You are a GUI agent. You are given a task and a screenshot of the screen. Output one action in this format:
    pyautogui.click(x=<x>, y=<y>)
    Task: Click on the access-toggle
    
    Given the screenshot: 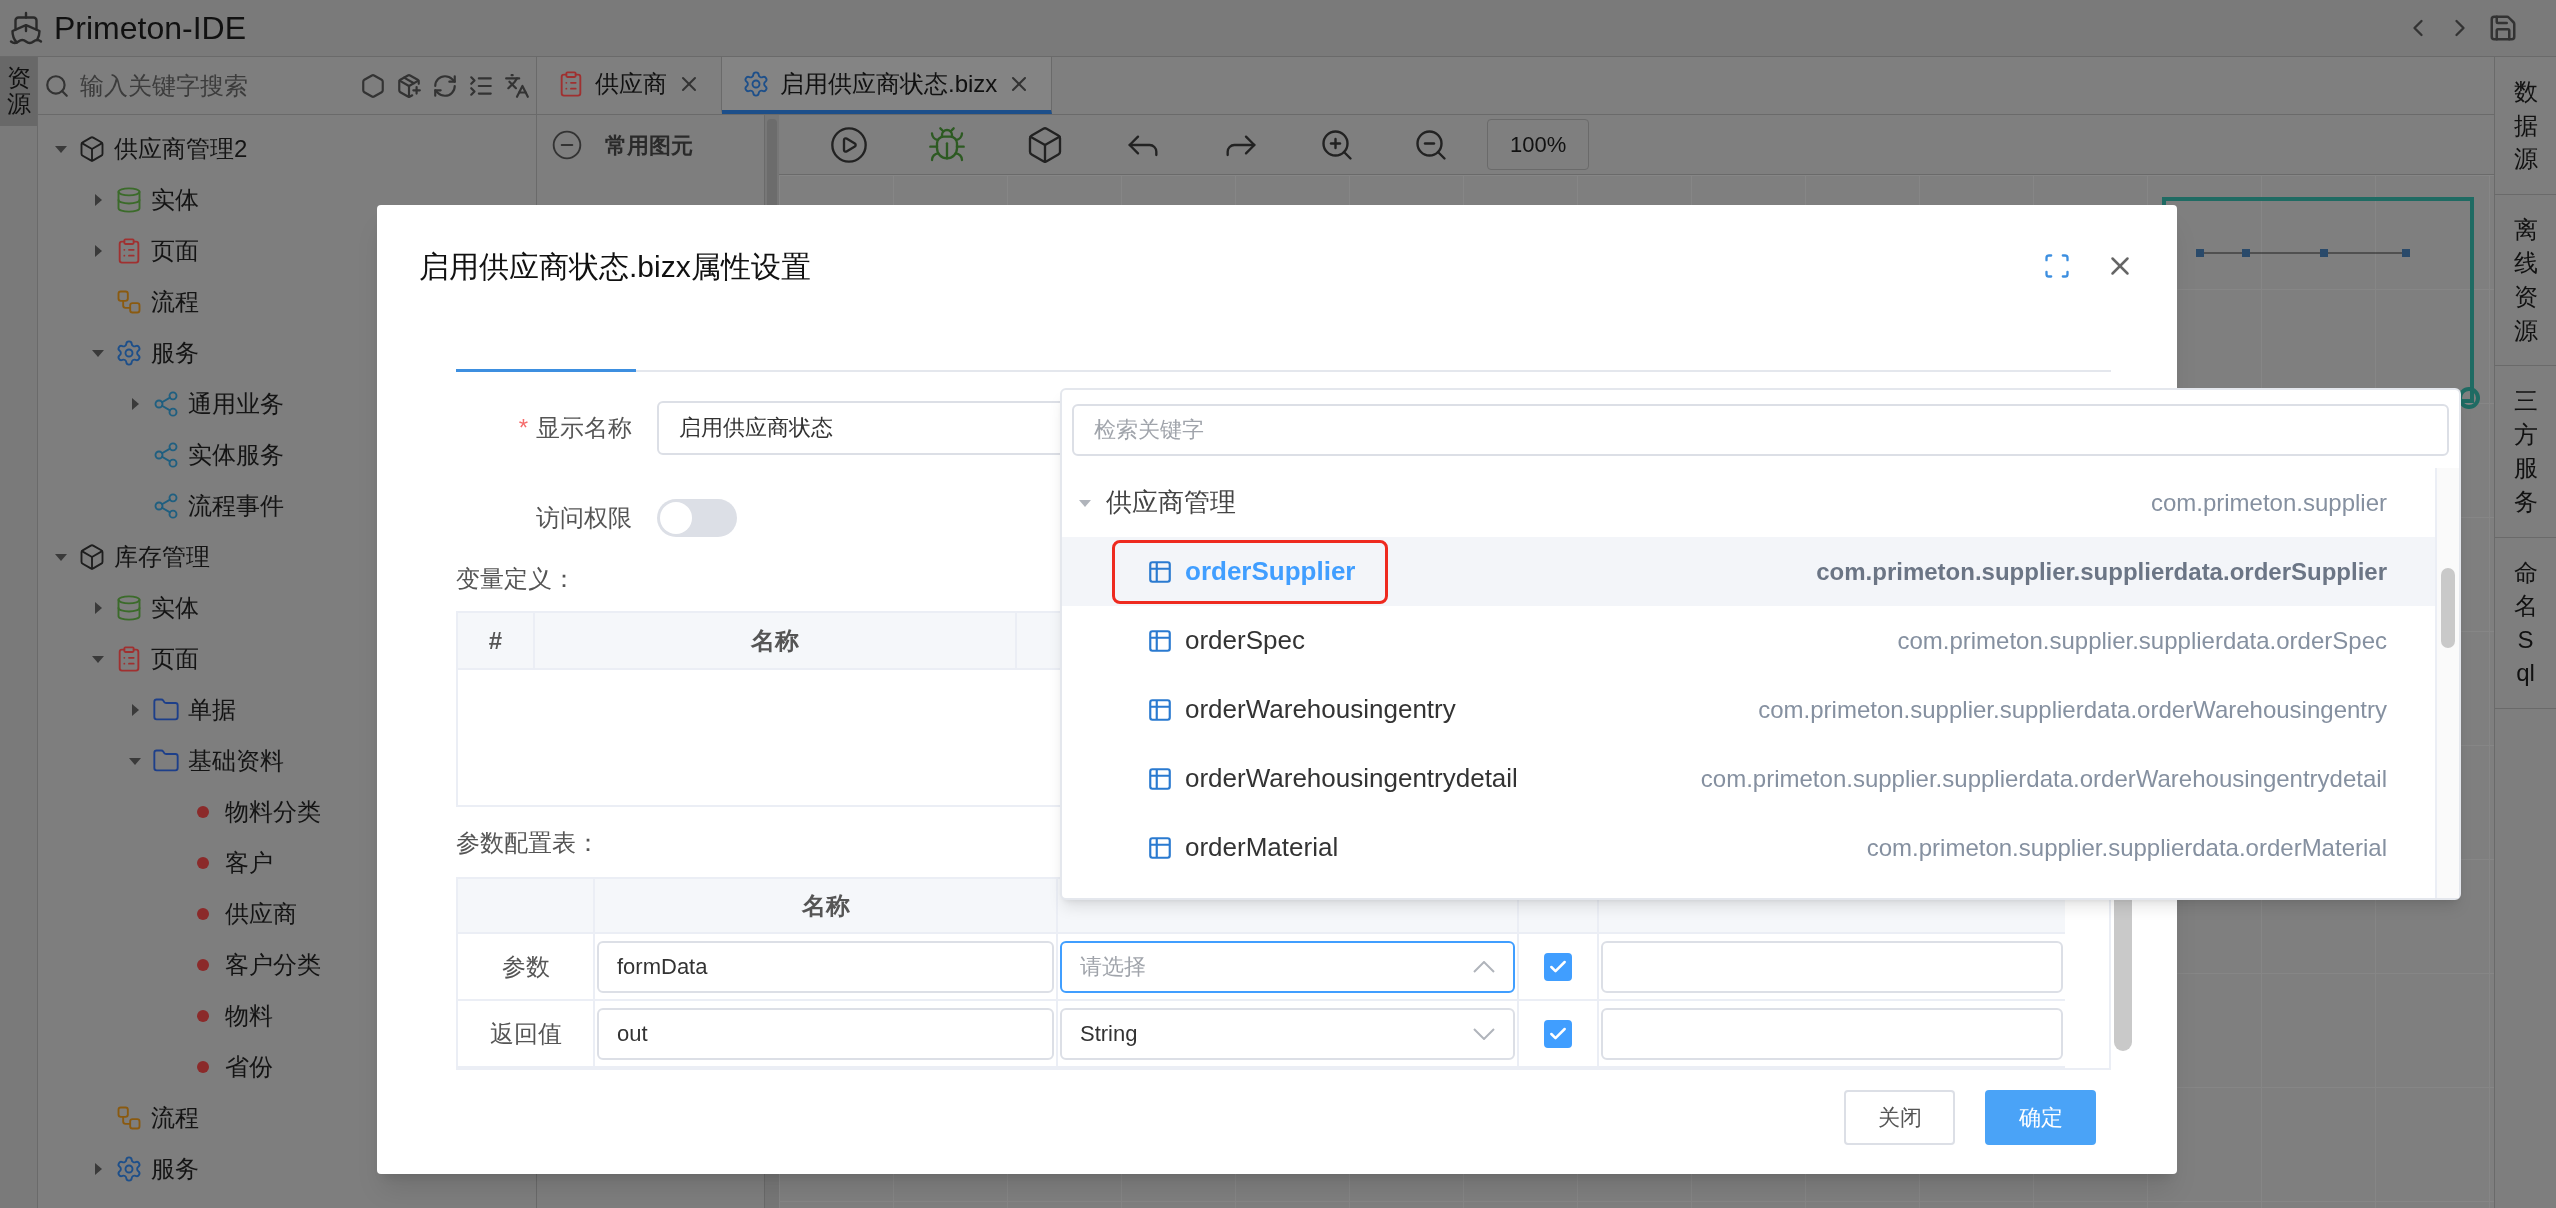 What is the action you would take?
    pyautogui.click(x=697, y=518)
    